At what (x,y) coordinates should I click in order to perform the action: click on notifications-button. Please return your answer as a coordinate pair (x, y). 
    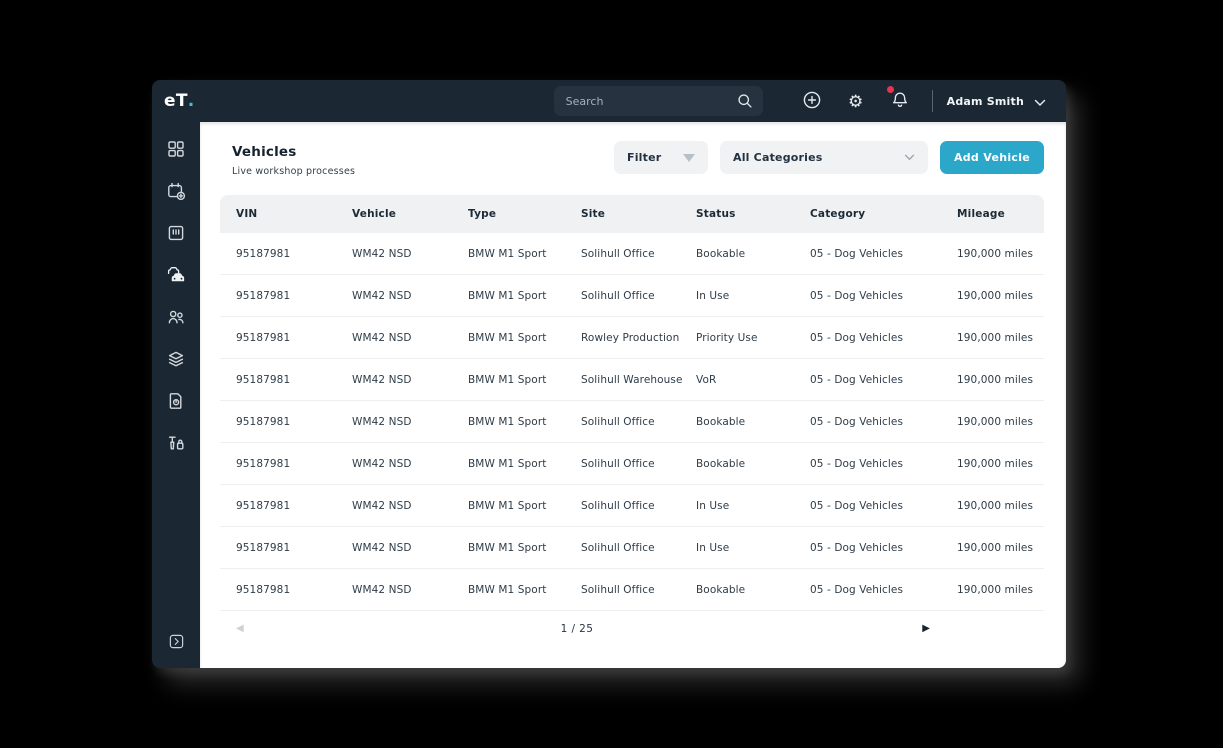
    Looking at the image, I should click on (899, 100).